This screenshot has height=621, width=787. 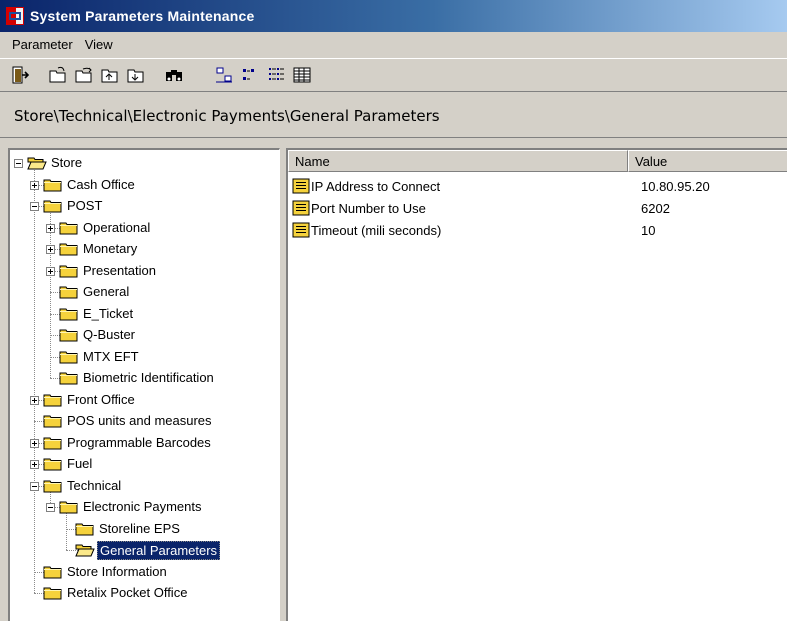 I want to click on parameter-name: Timeout (mili seconds), so click(x=376, y=230).